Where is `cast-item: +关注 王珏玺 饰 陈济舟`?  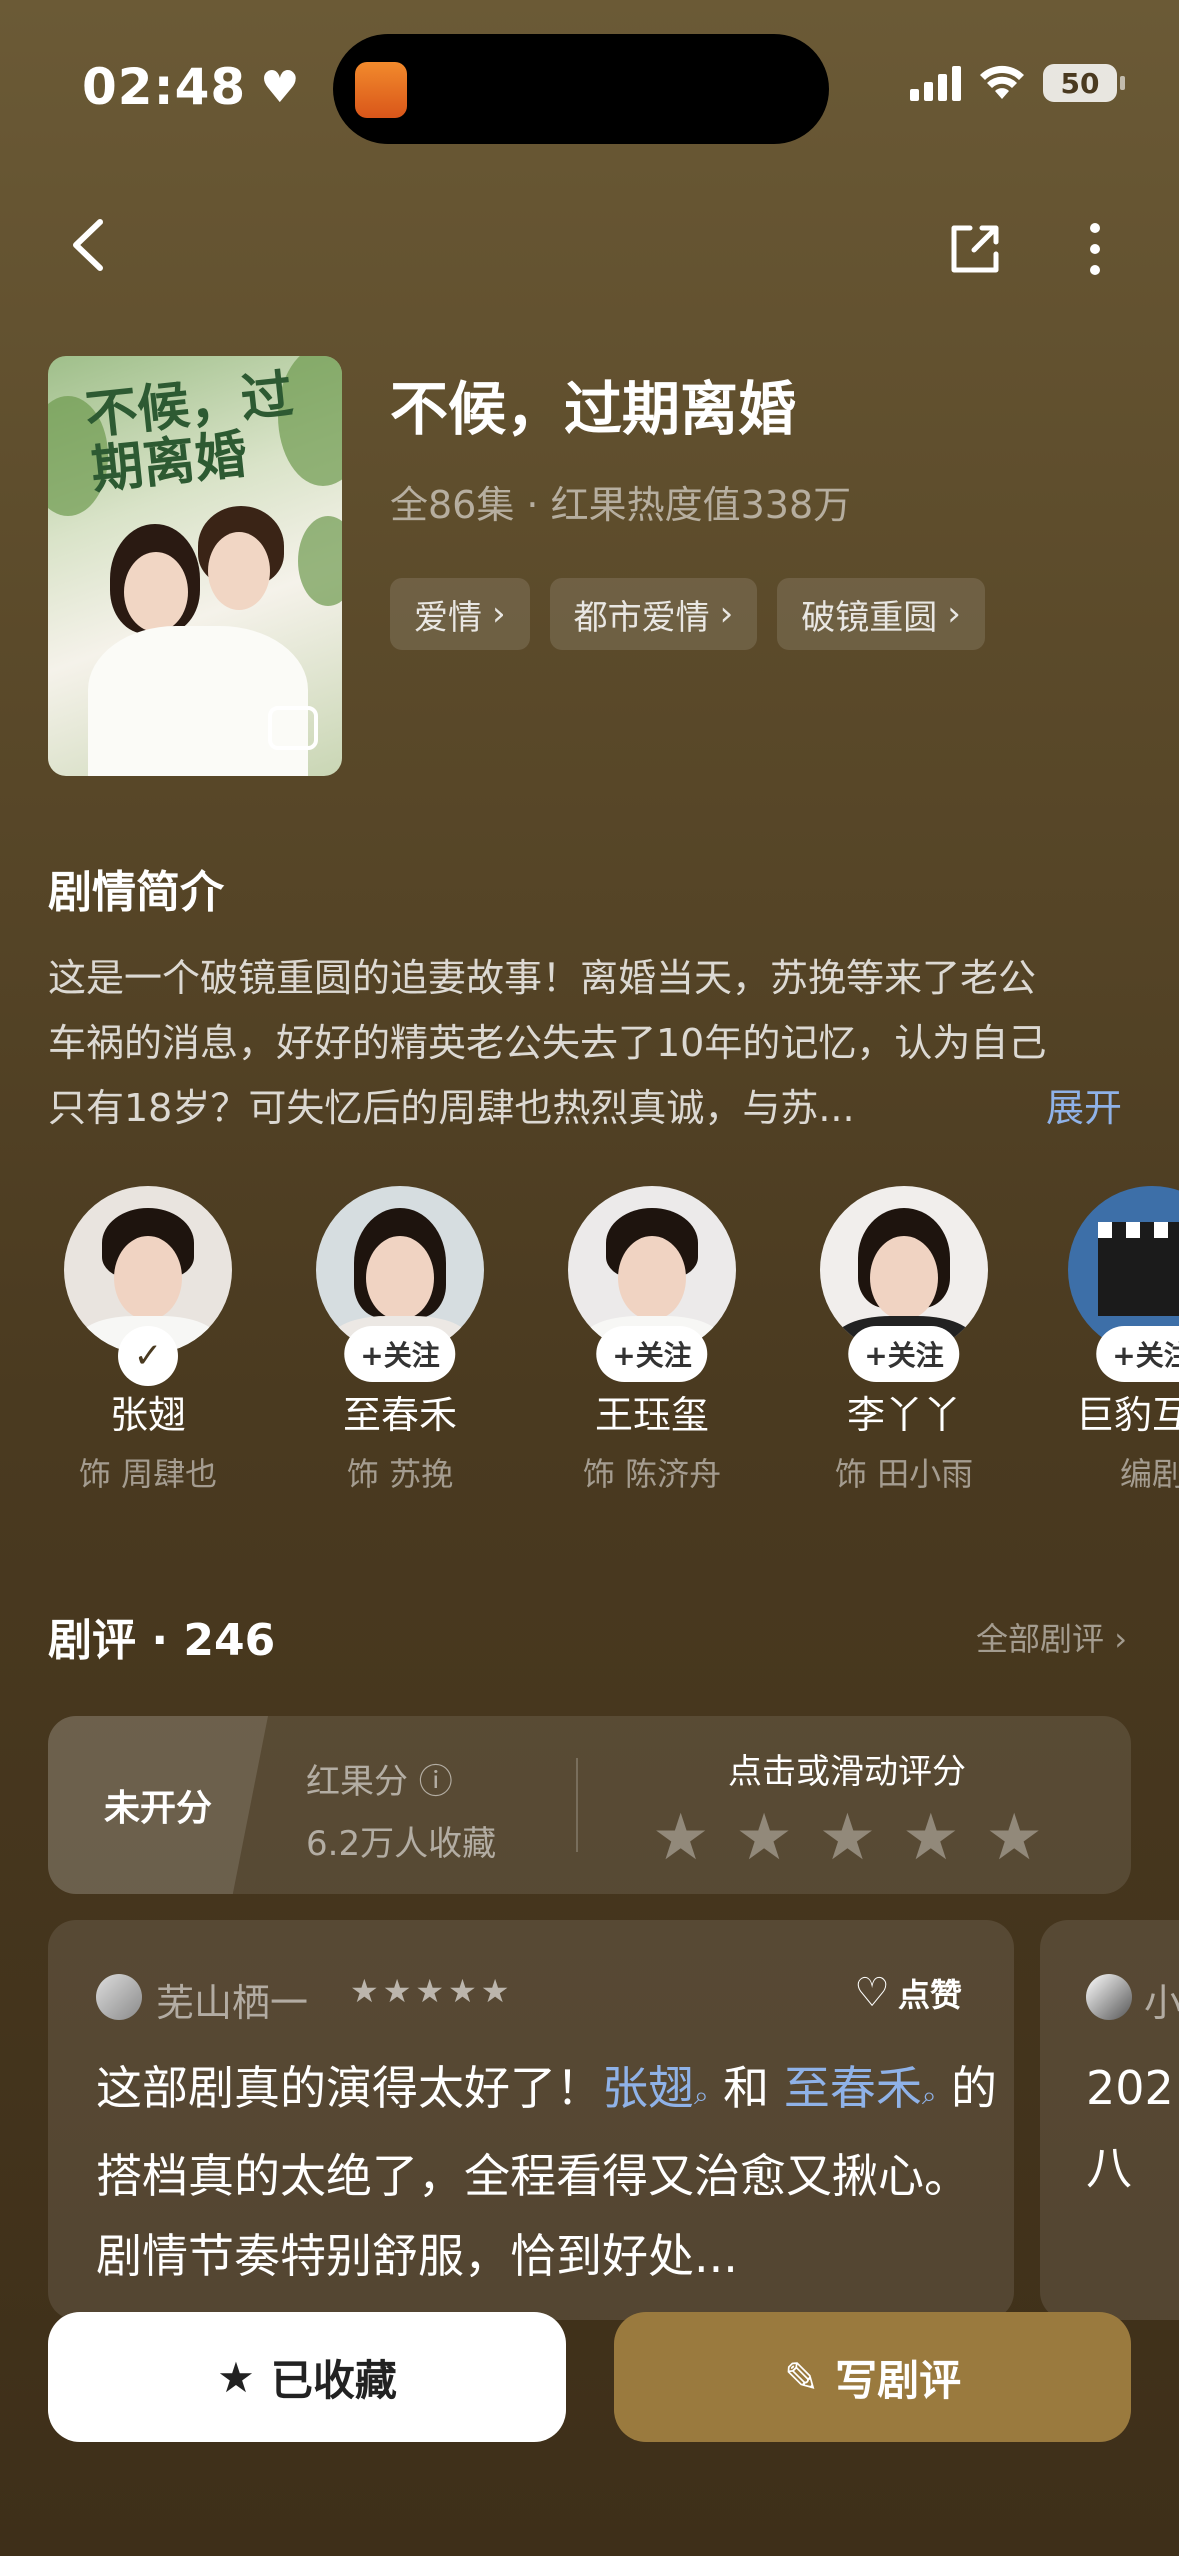 cast-item: +关注 王珏玺 饰 陈济舟 is located at coordinates (652, 1340).